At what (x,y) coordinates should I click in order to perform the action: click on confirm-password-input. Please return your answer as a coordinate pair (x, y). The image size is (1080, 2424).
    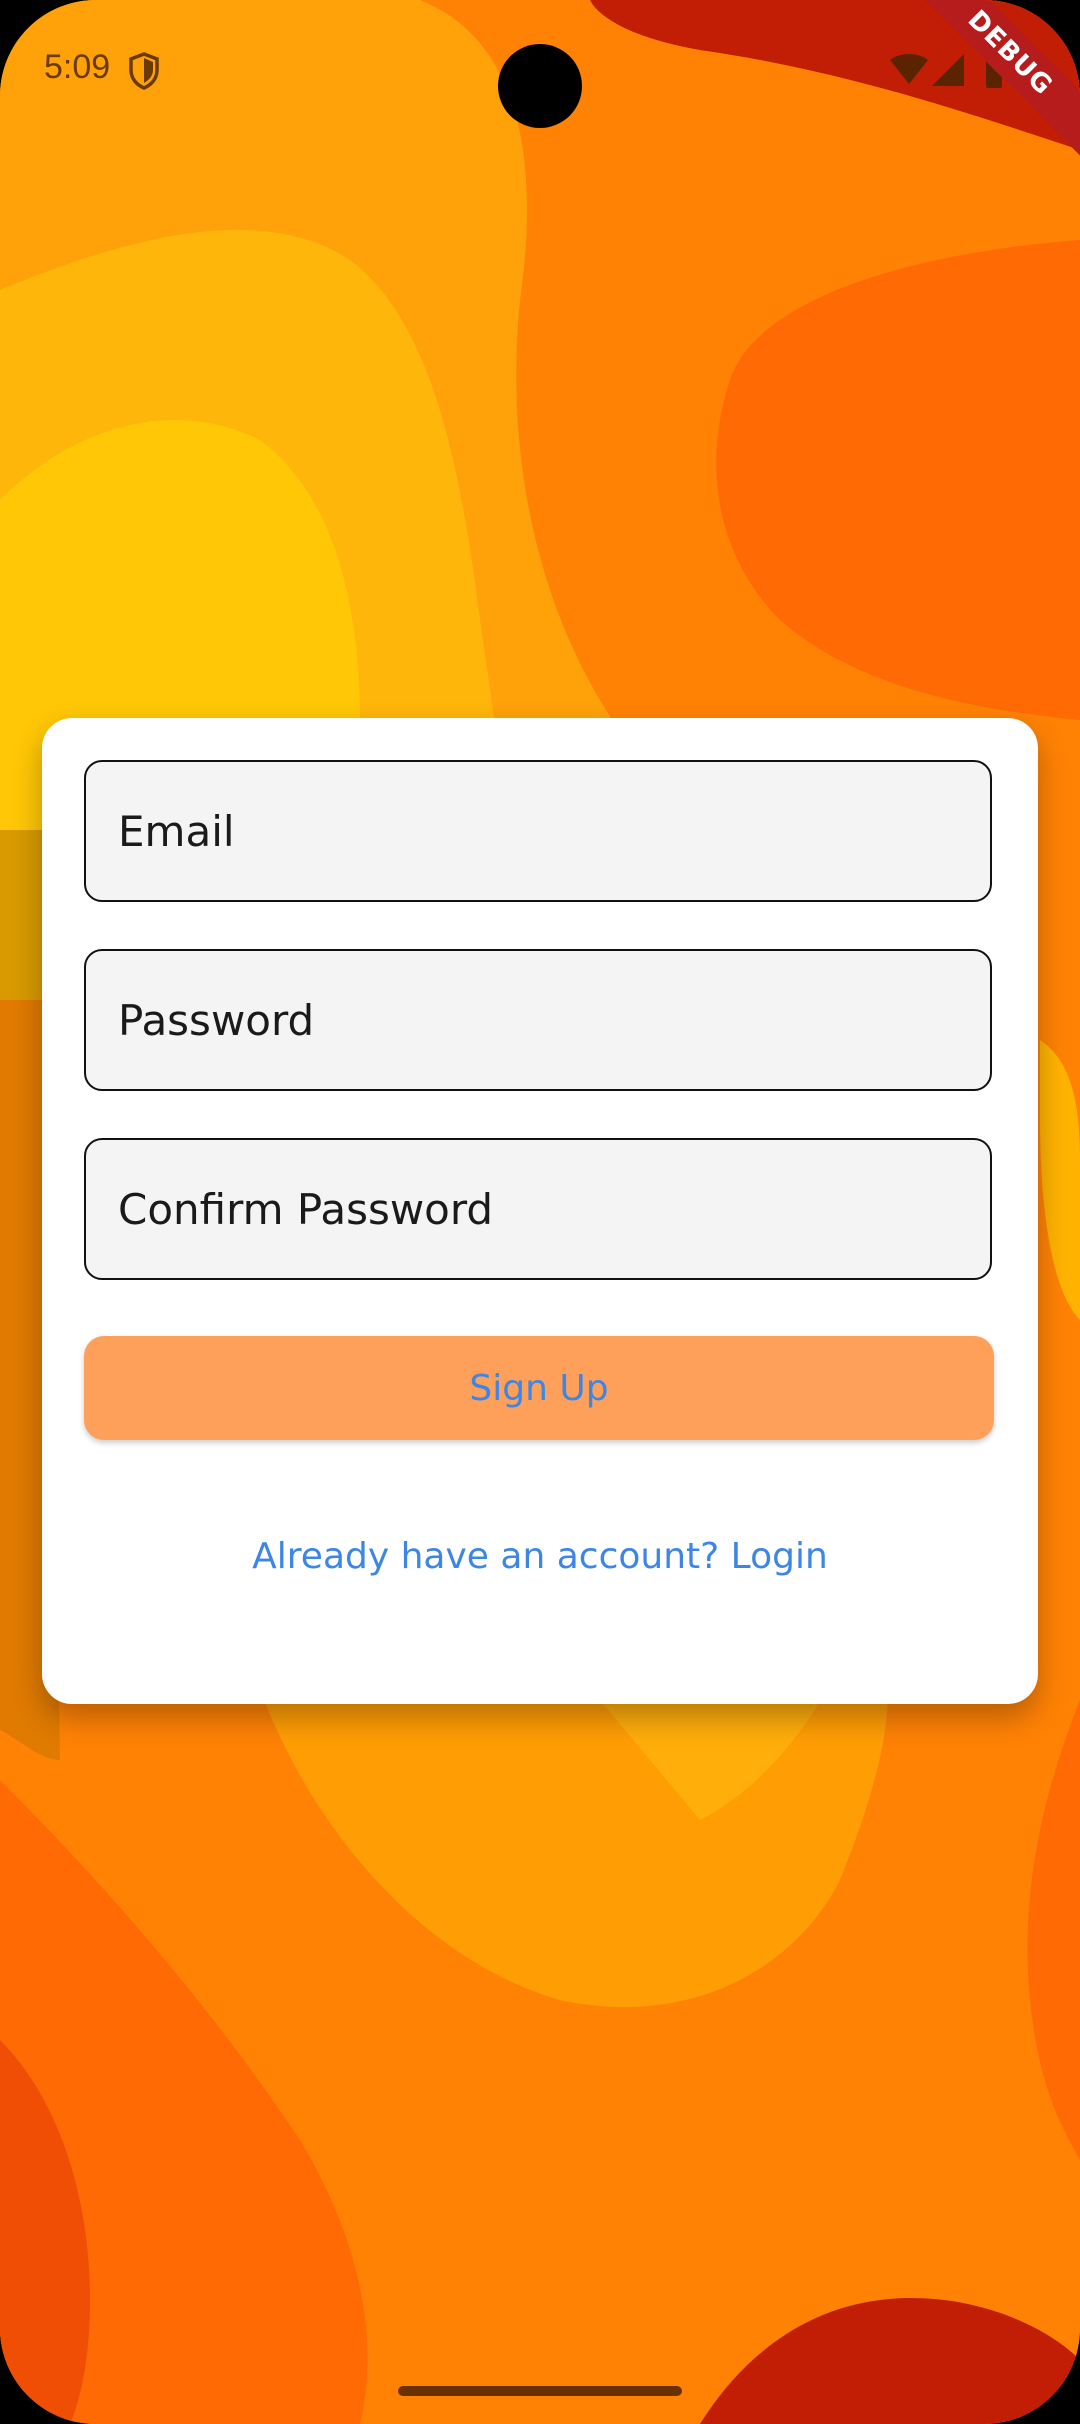
    Looking at the image, I should click on (538, 1209).